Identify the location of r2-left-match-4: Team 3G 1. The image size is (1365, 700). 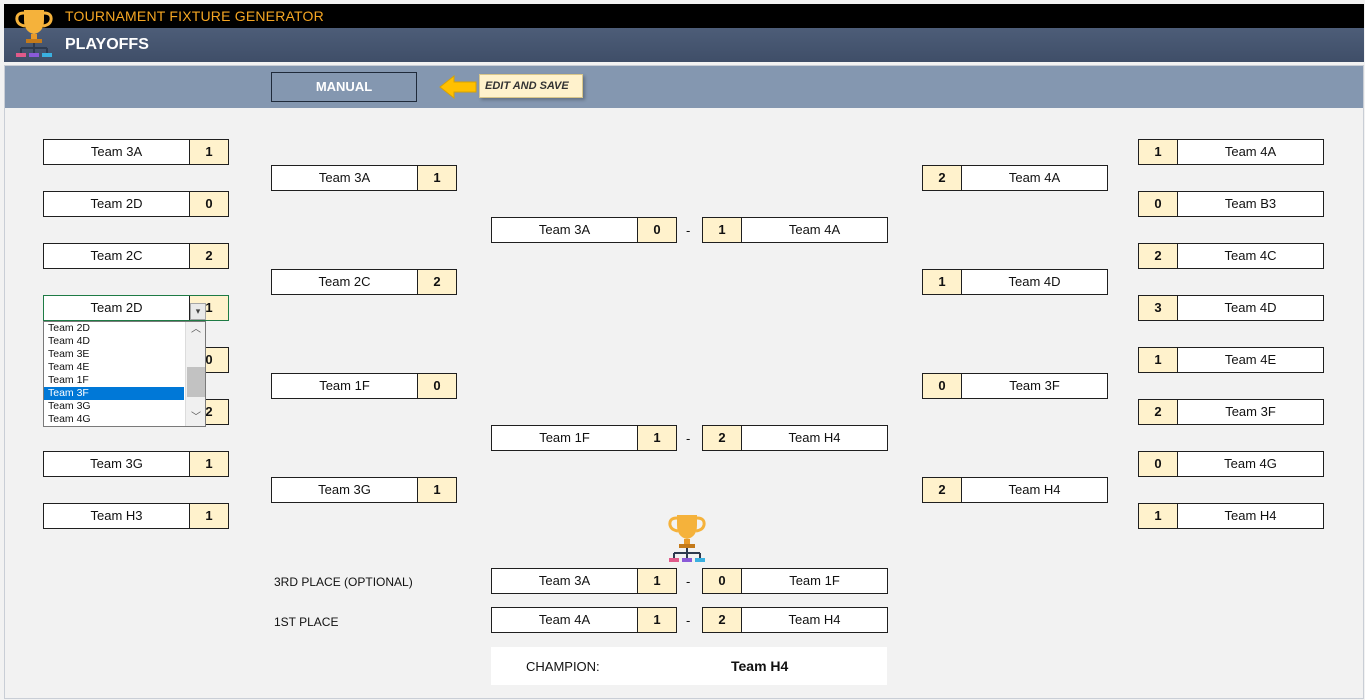
(364, 490).